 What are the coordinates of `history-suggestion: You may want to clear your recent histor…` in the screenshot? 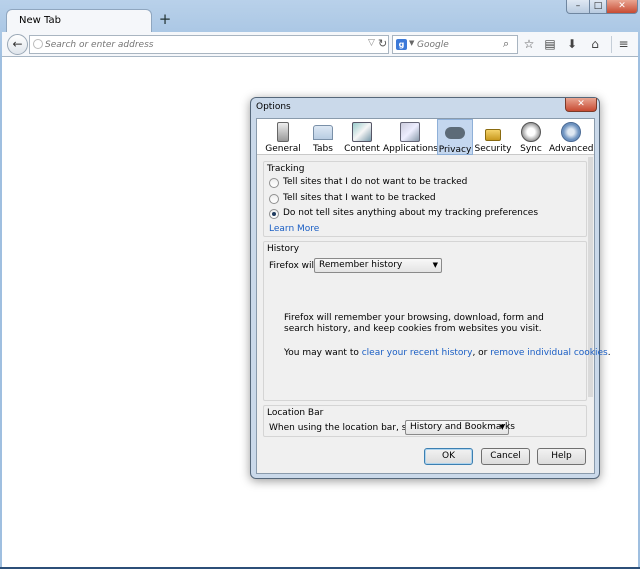 It's located at (447, 353).